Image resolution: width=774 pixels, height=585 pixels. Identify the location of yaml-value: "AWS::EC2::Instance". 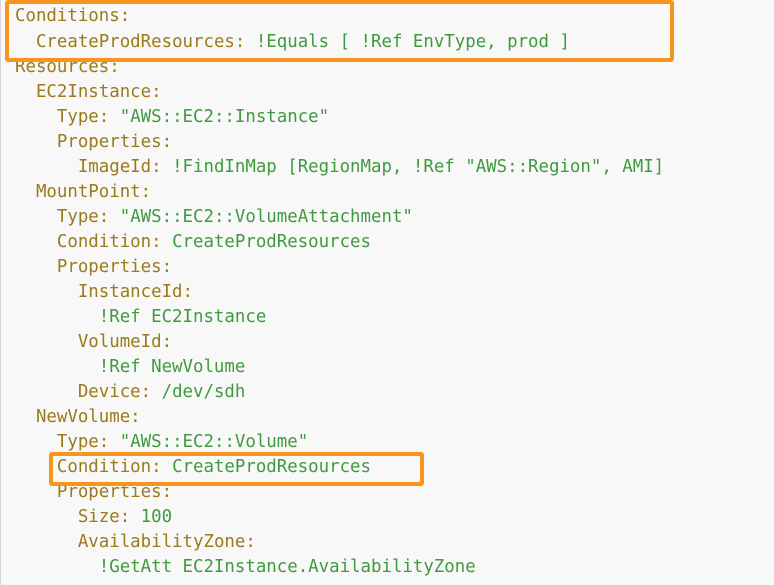
(219, 117).